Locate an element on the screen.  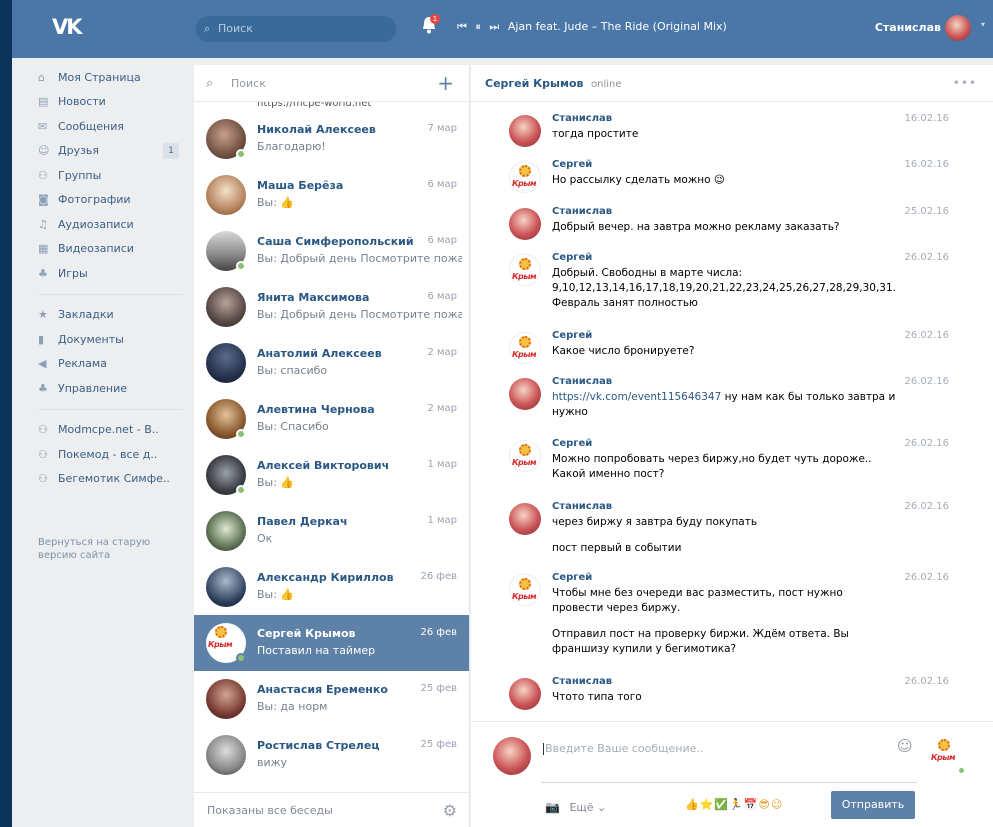
sidebar-item-items2-2: ◀ Реклама is located at coordinates (113, 364).